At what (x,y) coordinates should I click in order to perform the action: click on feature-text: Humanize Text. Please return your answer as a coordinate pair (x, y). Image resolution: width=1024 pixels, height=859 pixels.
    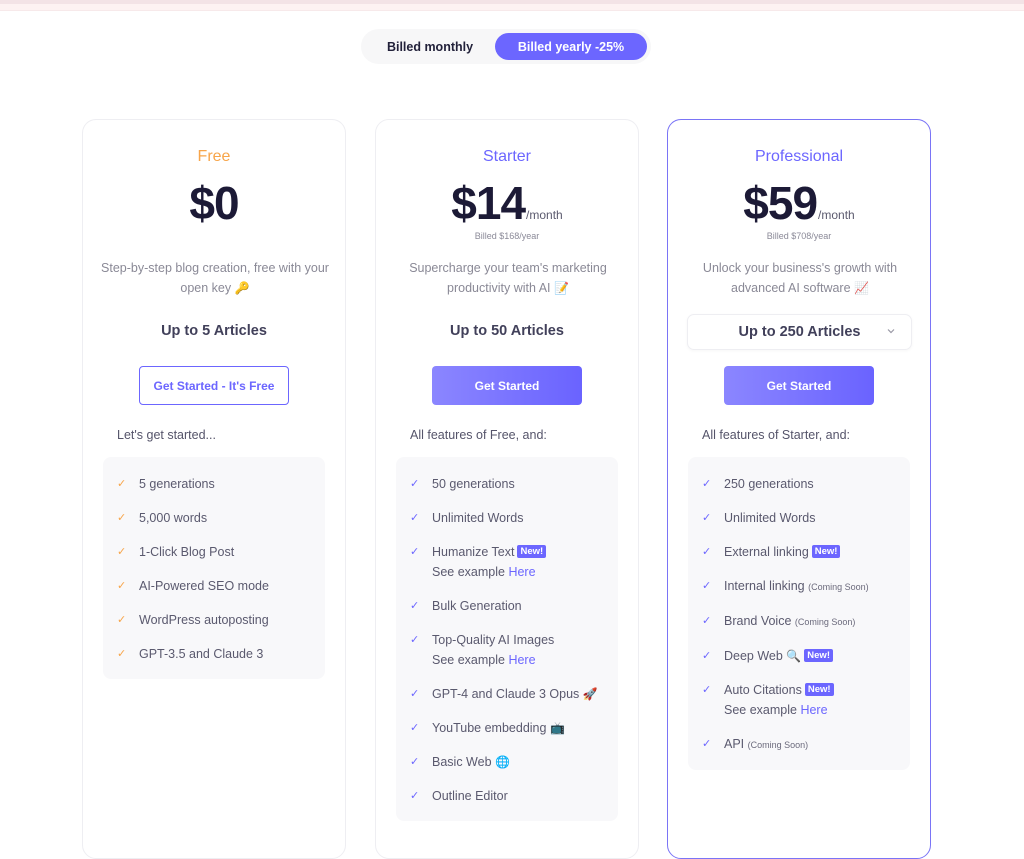
    Looking at the image, I should click on (473, 552).